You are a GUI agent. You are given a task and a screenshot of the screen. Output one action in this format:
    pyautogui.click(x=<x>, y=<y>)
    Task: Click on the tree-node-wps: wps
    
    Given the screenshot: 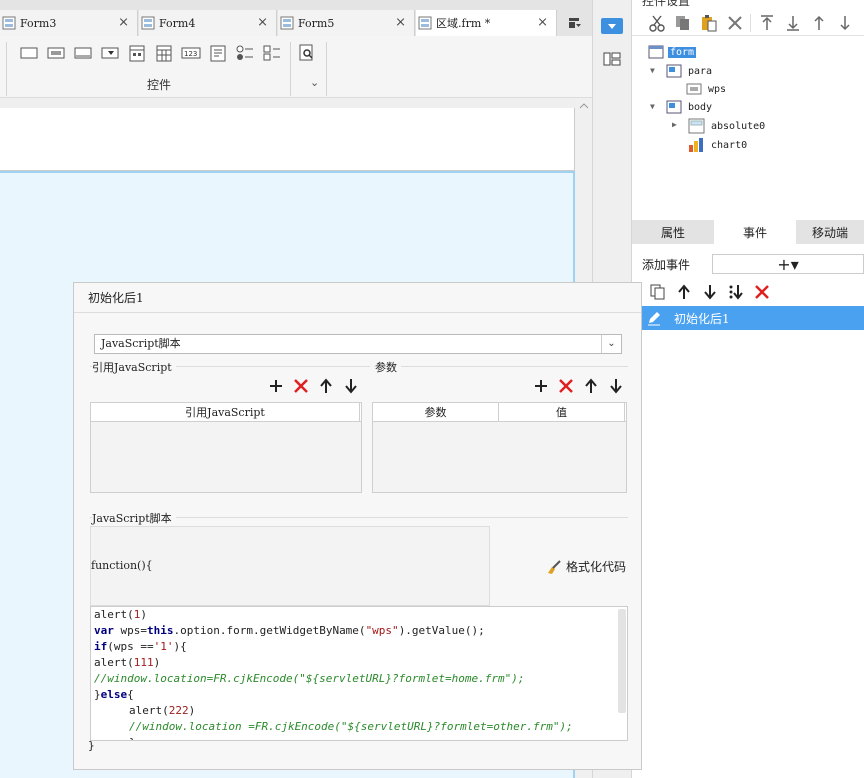 What is the action you would take?
    pyautogui.click(x=707, y=89)
    